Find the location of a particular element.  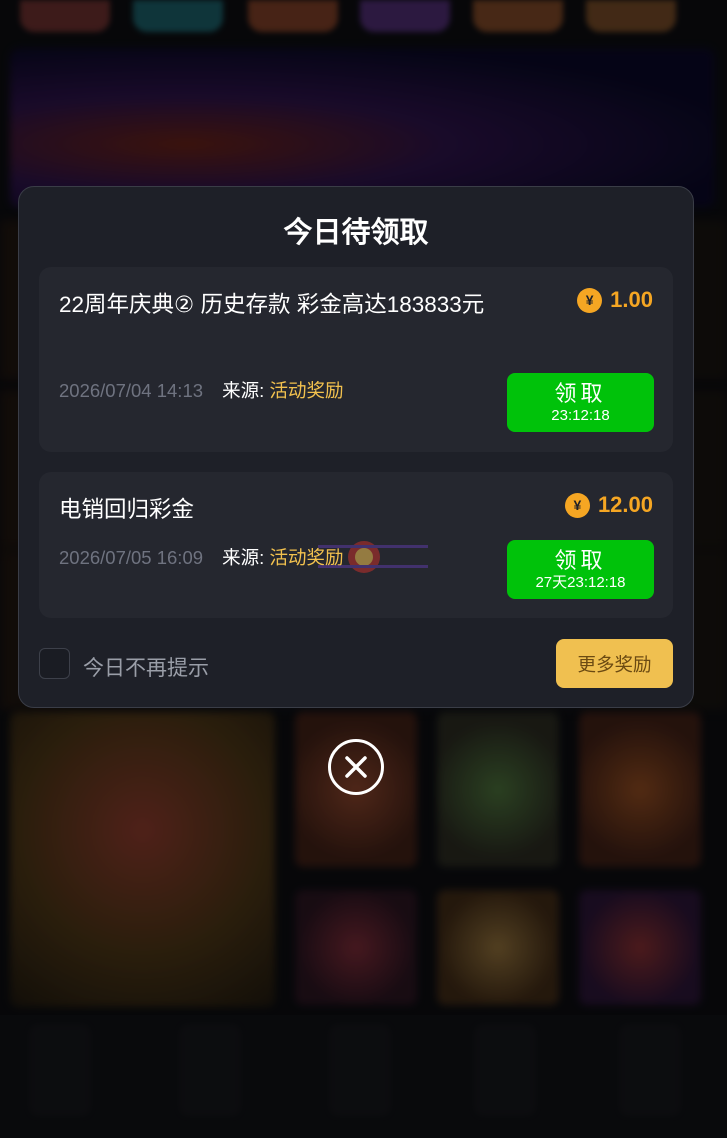

close-icon is located at coordinates (356, 767).